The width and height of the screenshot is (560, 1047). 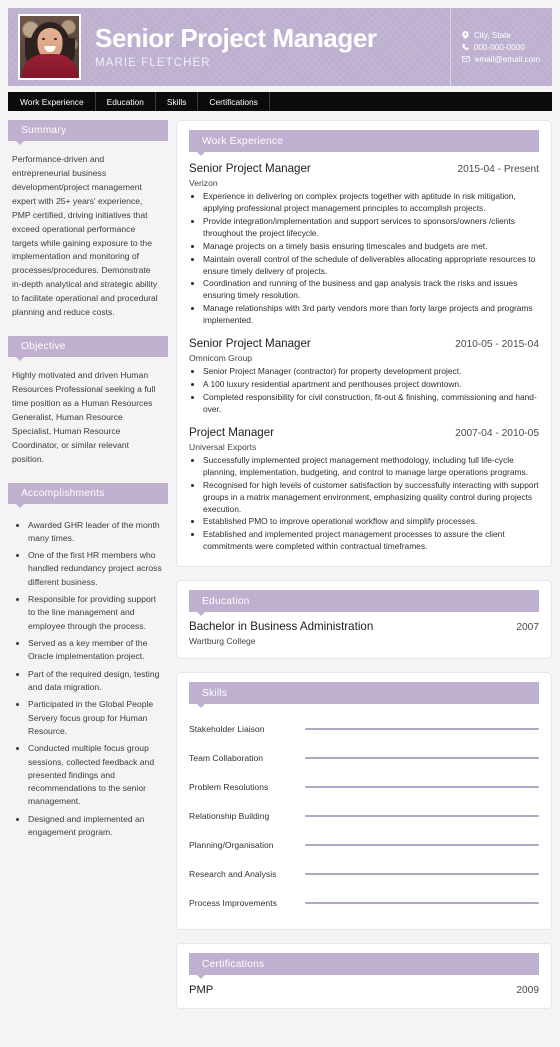 What do you see at coordinates (233, 964) in the screenshot?
I see `certifications-heading-label: Certifications` at bounding box center [233, 964].